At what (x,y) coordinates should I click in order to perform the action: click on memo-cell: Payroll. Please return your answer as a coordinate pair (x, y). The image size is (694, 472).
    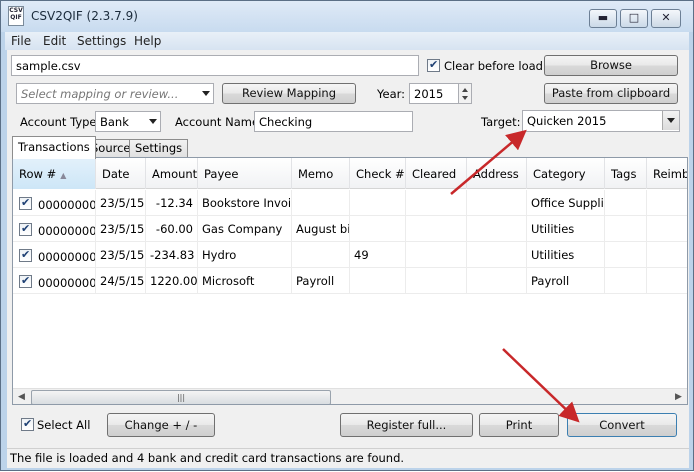
    Looking at the image, I should click on (321, 281).